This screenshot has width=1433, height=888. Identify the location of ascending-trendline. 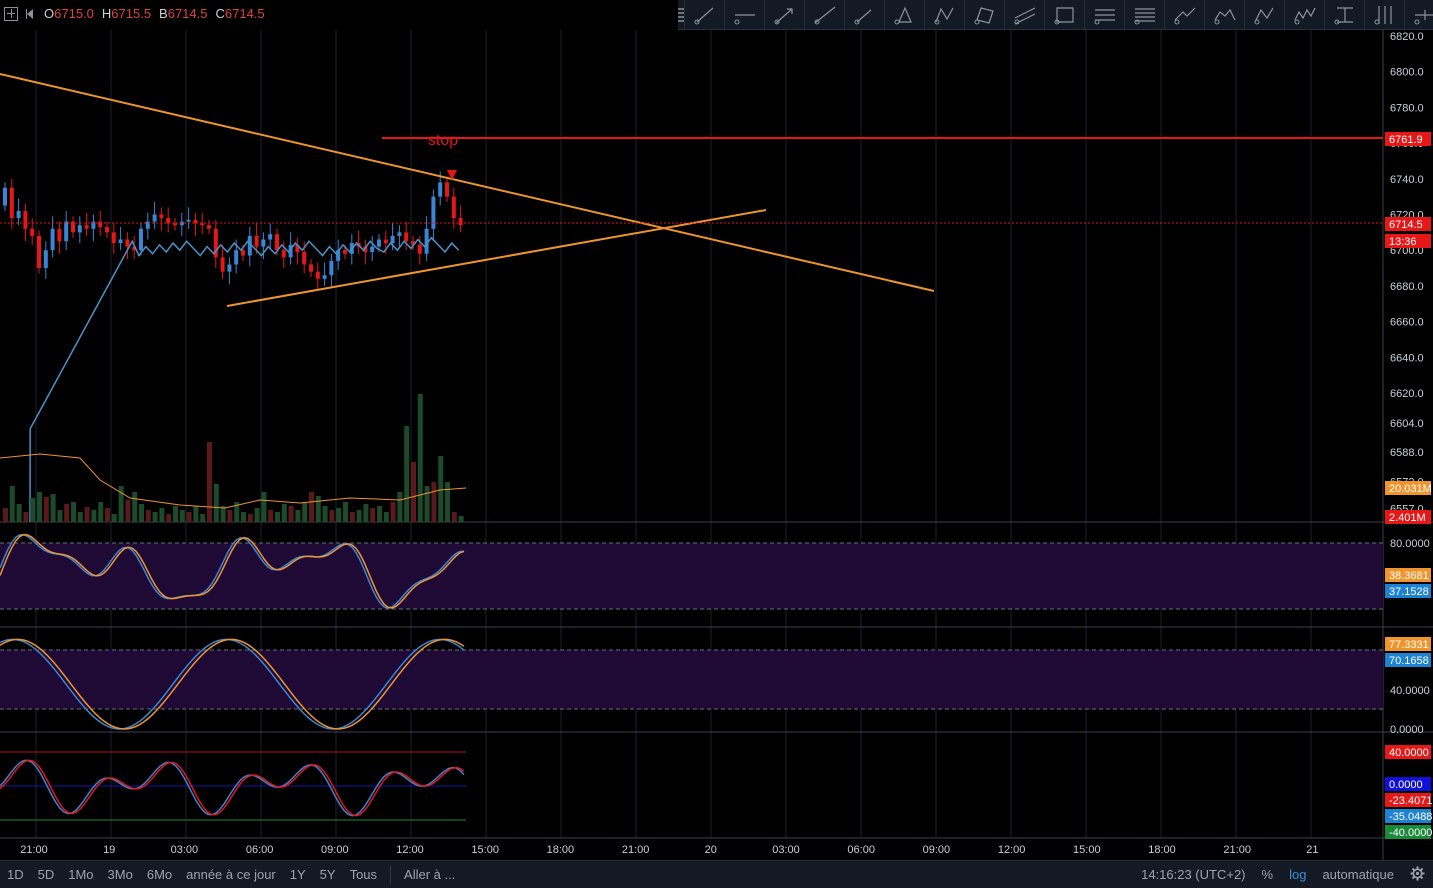
(496, 258).